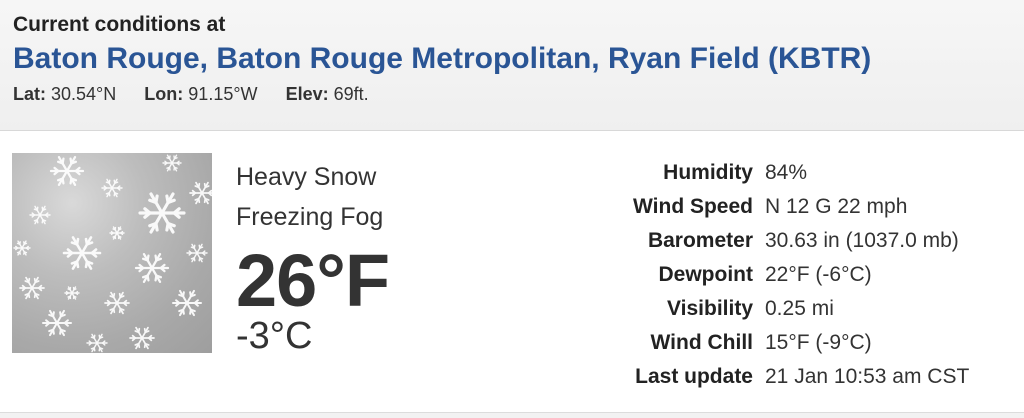 The width and height of the screenshot is (1024, 418). What do you see at coordinates (313, 280) in the screenshot?
I see `temperature-fahrenheit: 26°F` at bounding box center [313, 280].